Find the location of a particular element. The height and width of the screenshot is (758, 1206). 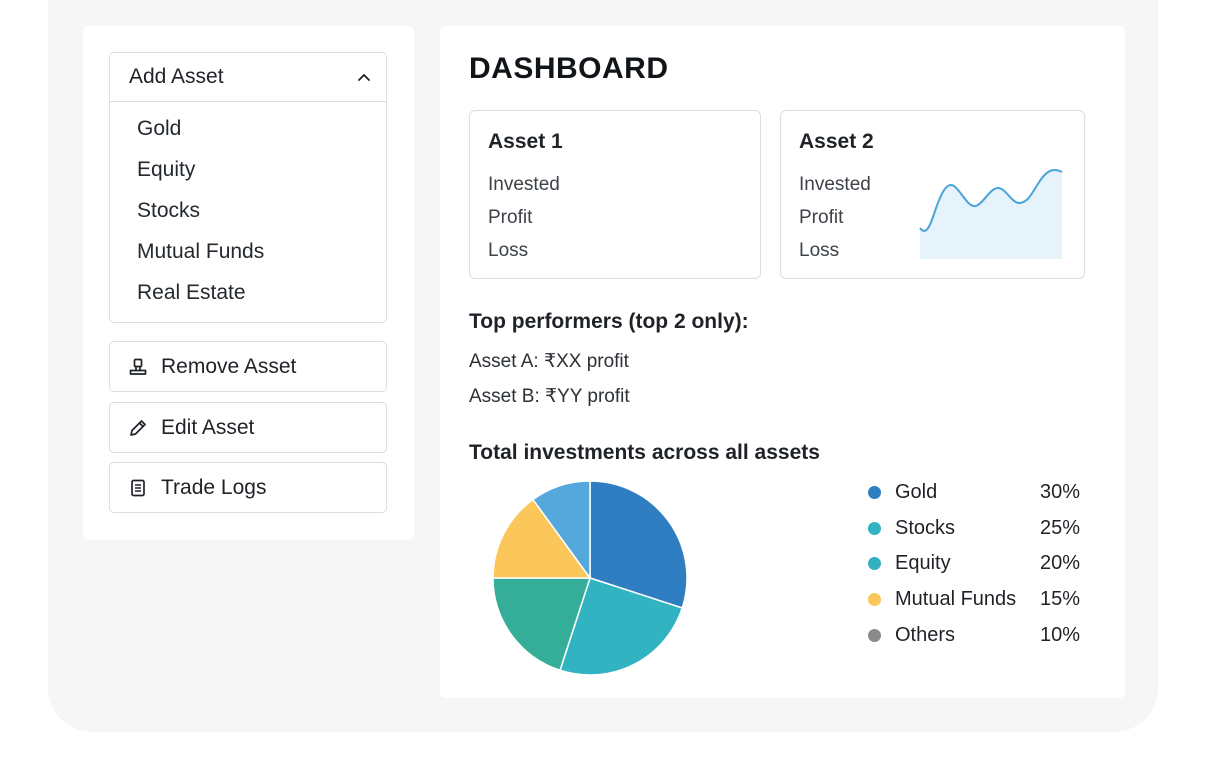

legend-value: 30% is located at coordinates (1059, 492).